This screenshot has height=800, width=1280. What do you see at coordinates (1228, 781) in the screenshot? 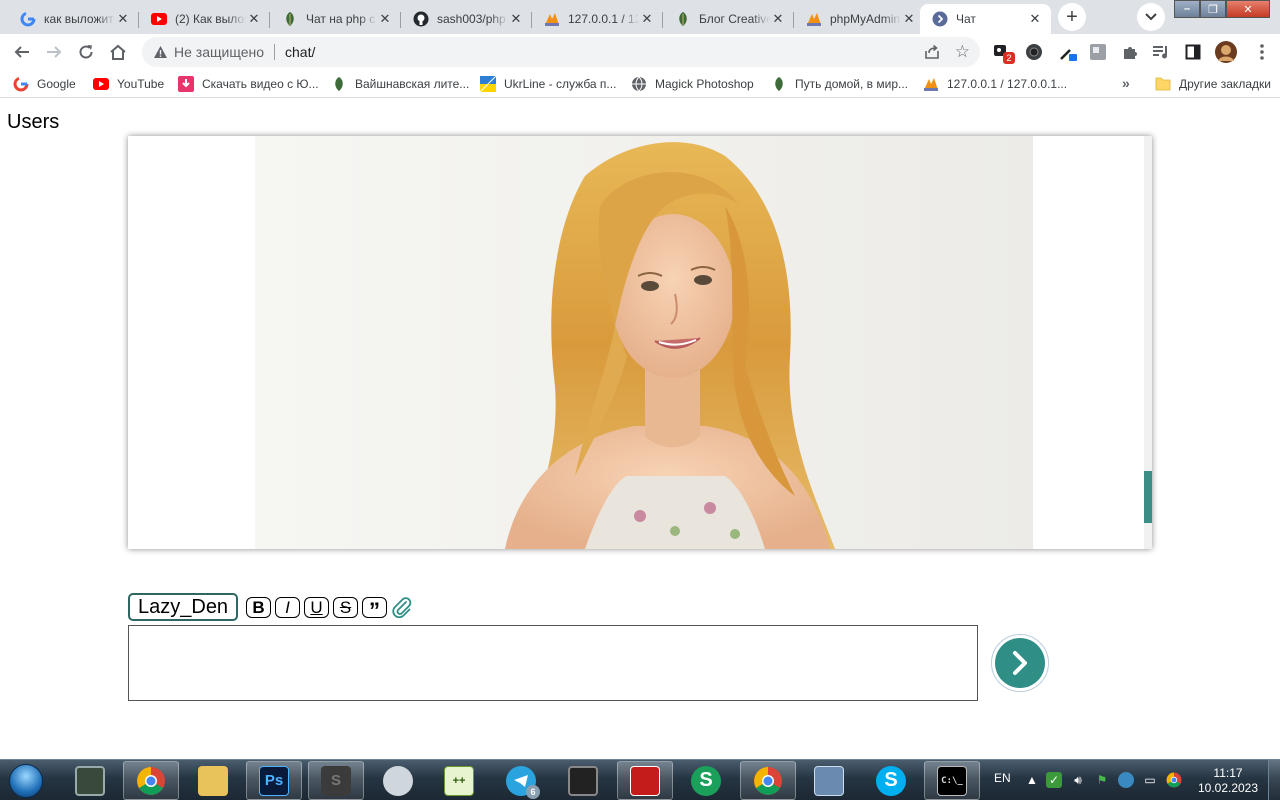
I see `system-clock: 11:17 10.02.2023` at bounding box center [1228, 781].